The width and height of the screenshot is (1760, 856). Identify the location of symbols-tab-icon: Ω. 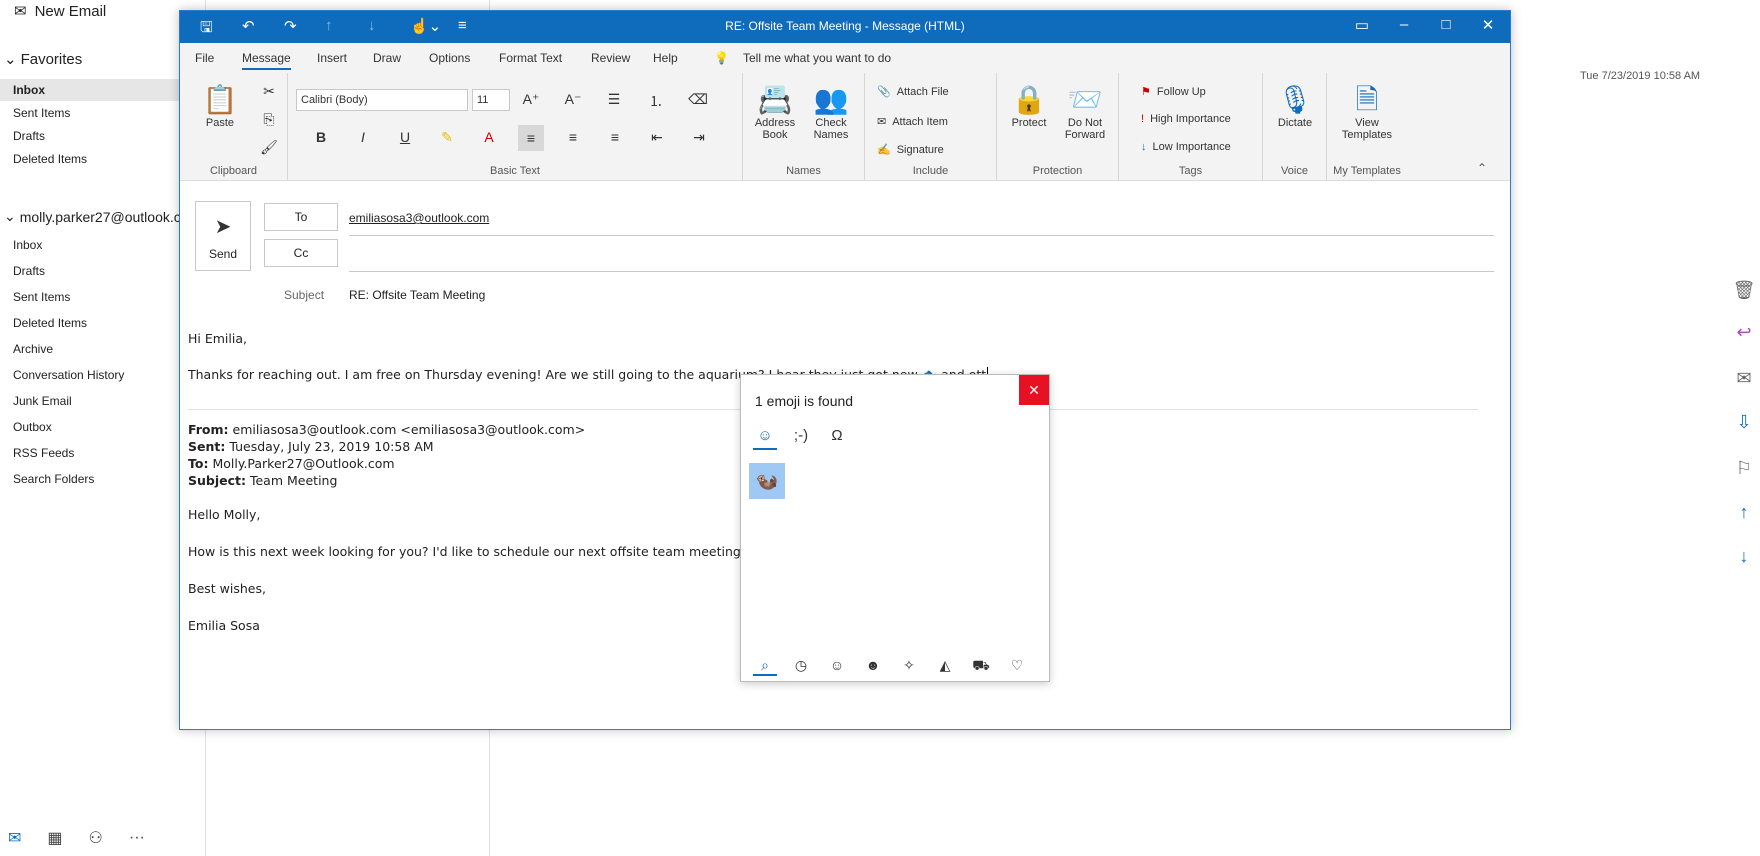
(837, 435).